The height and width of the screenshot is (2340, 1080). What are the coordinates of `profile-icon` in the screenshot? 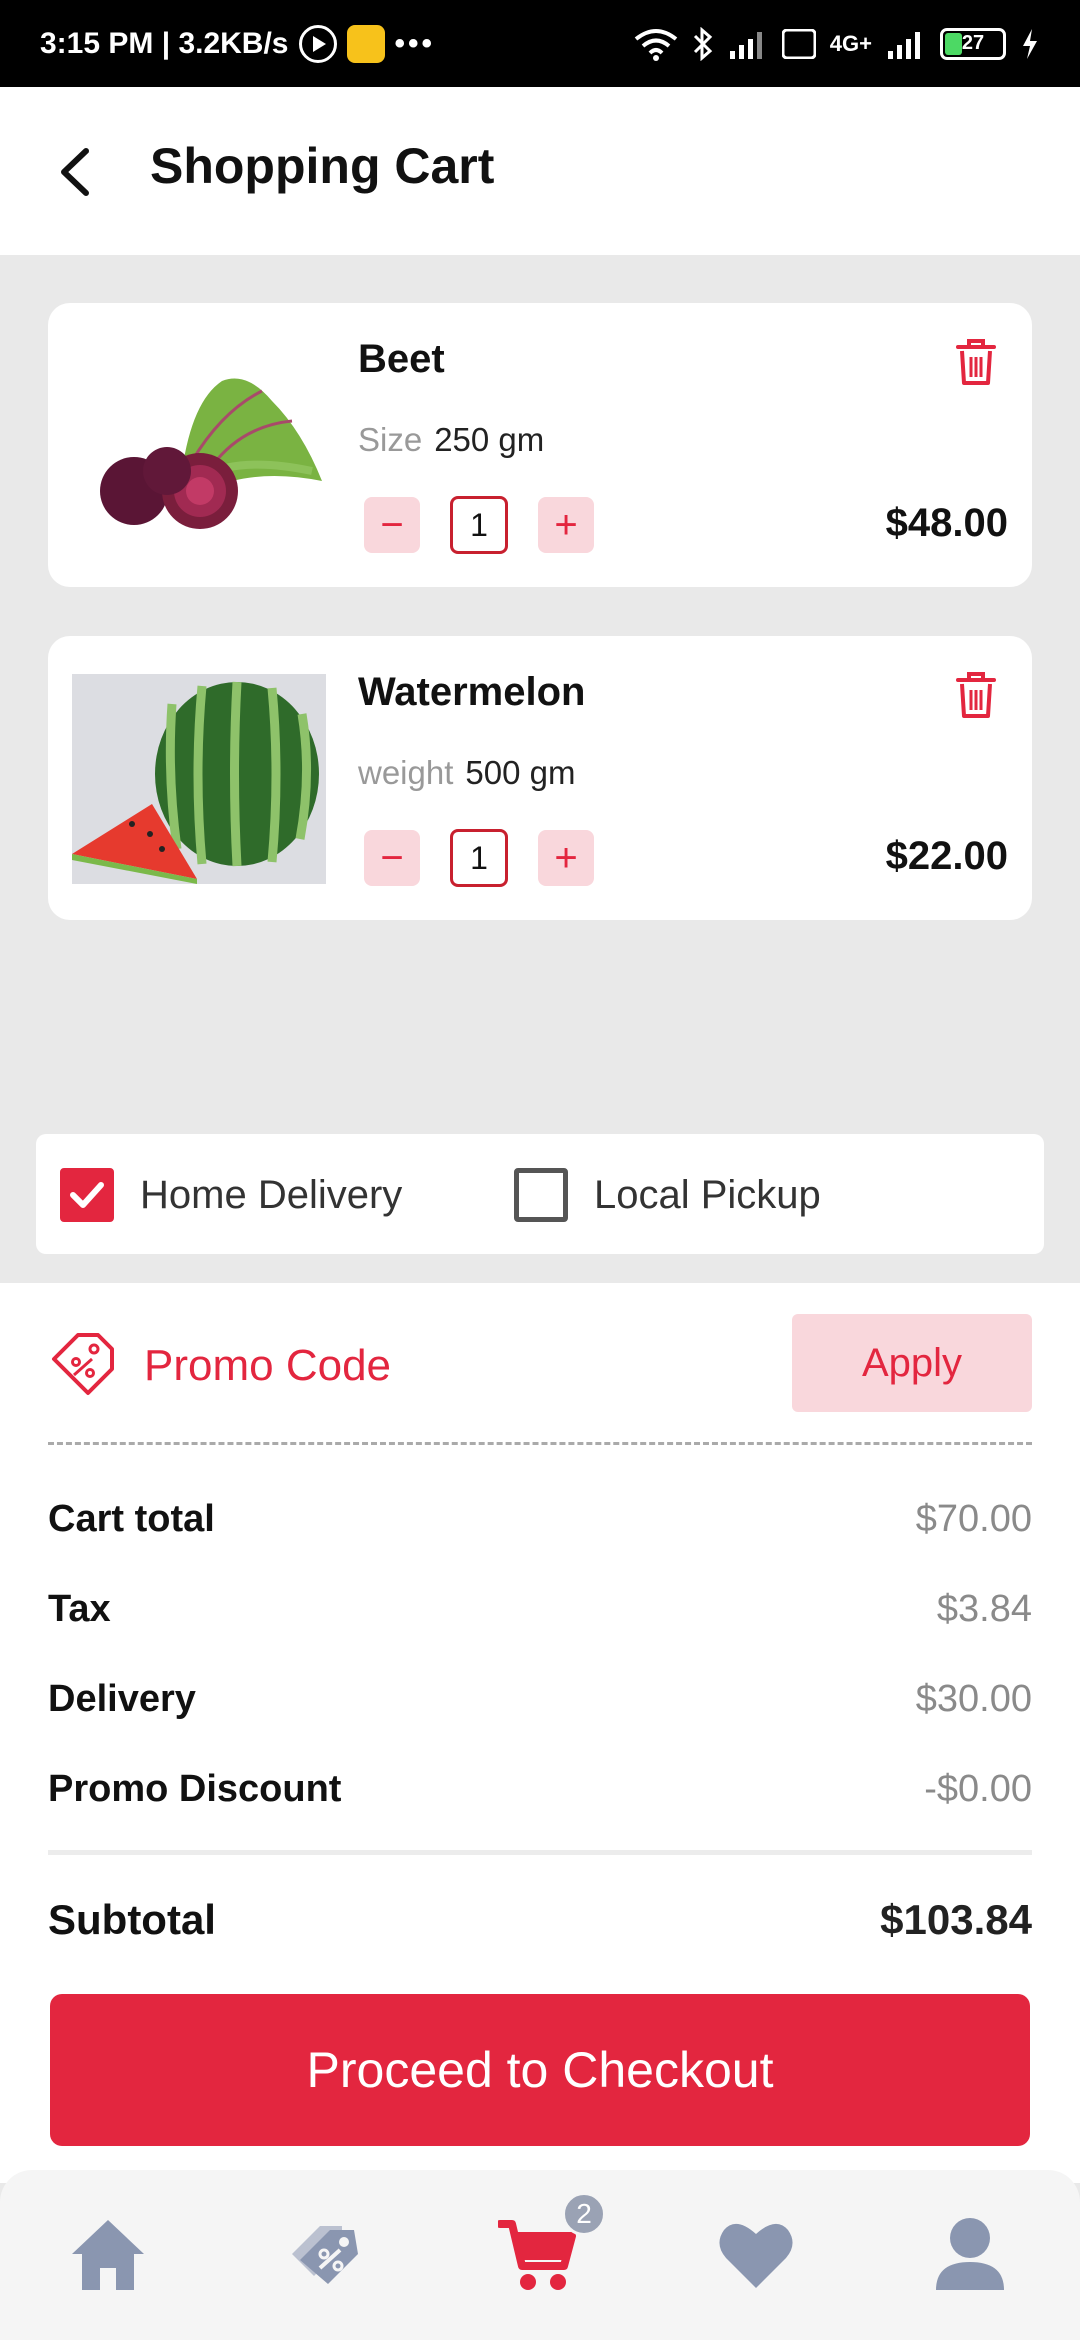 It's located at (970, 2254).